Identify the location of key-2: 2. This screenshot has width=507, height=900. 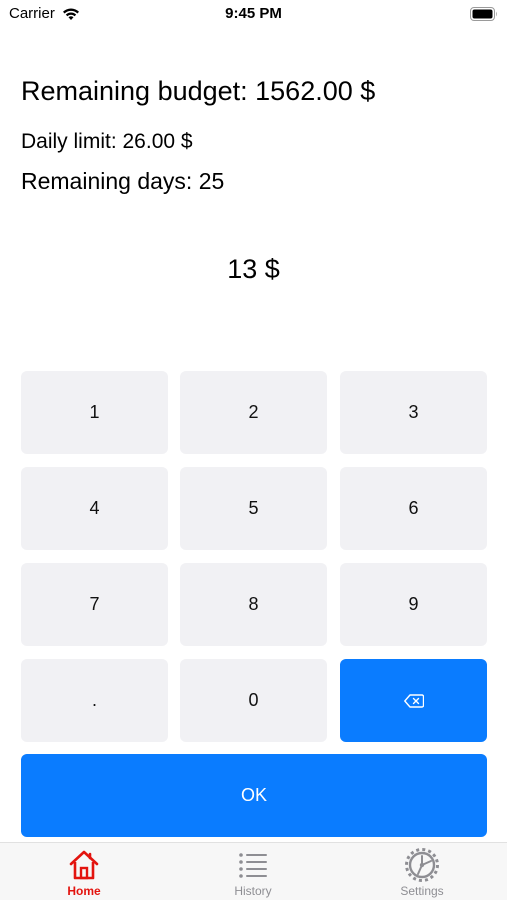
(253, 412).